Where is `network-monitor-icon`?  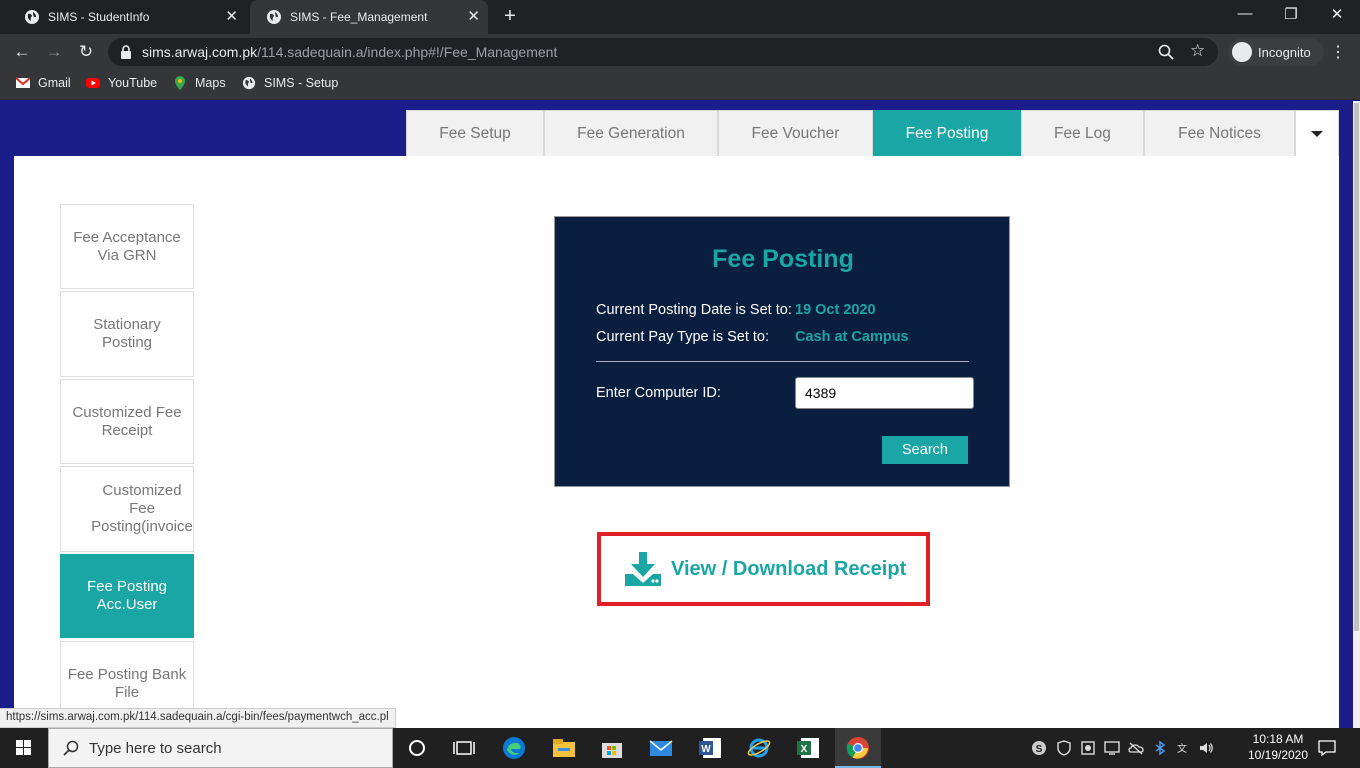 network-monitor-icon is located at coordinates (1088, 748).